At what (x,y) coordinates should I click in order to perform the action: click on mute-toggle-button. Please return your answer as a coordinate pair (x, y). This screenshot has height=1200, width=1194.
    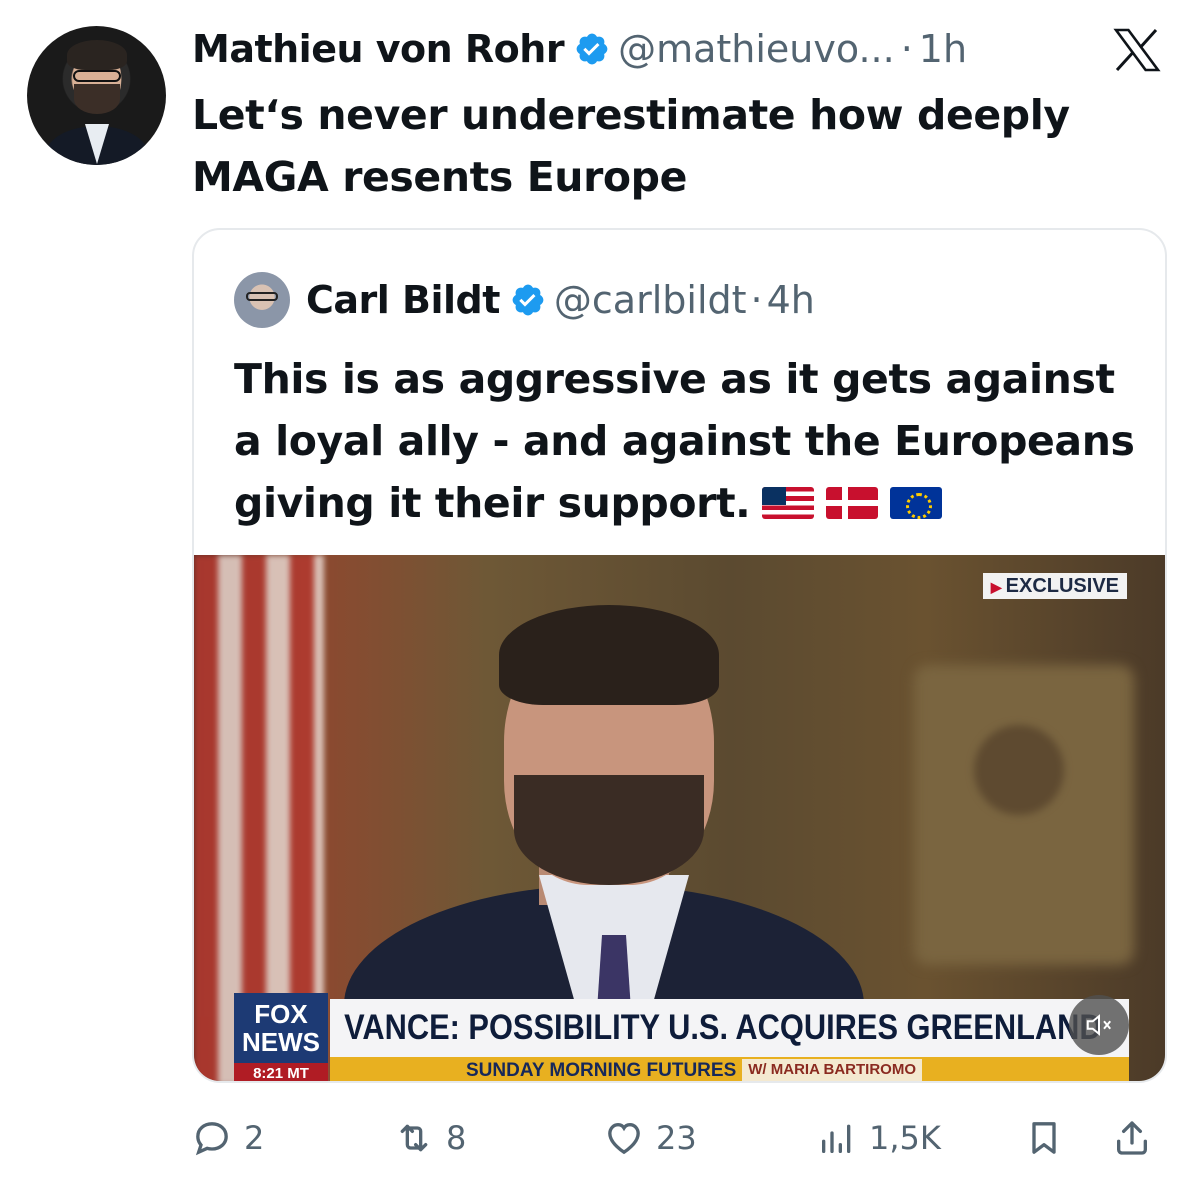
    Looking at the image, I should click on (1099, 1025).